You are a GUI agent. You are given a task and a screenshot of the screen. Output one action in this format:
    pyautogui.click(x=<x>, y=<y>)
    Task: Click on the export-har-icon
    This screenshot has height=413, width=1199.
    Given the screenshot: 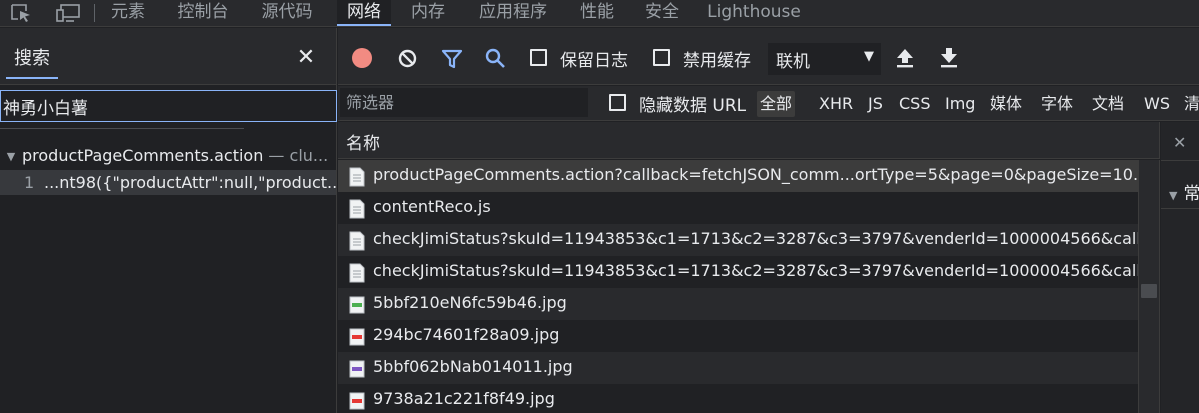 What is the action you would take?
    pyautogui.click(x=949, y=57)
    